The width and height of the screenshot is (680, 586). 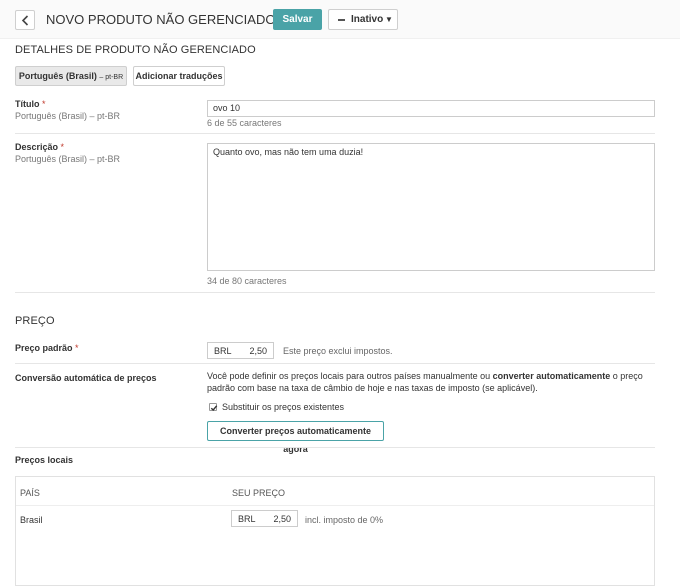 What do you see at coordinates (161, 19) in the screenshot?
I see `page-title-text: NOVO PRODUTO NÃO GERENCIADO` at bounding box center [161, 19].